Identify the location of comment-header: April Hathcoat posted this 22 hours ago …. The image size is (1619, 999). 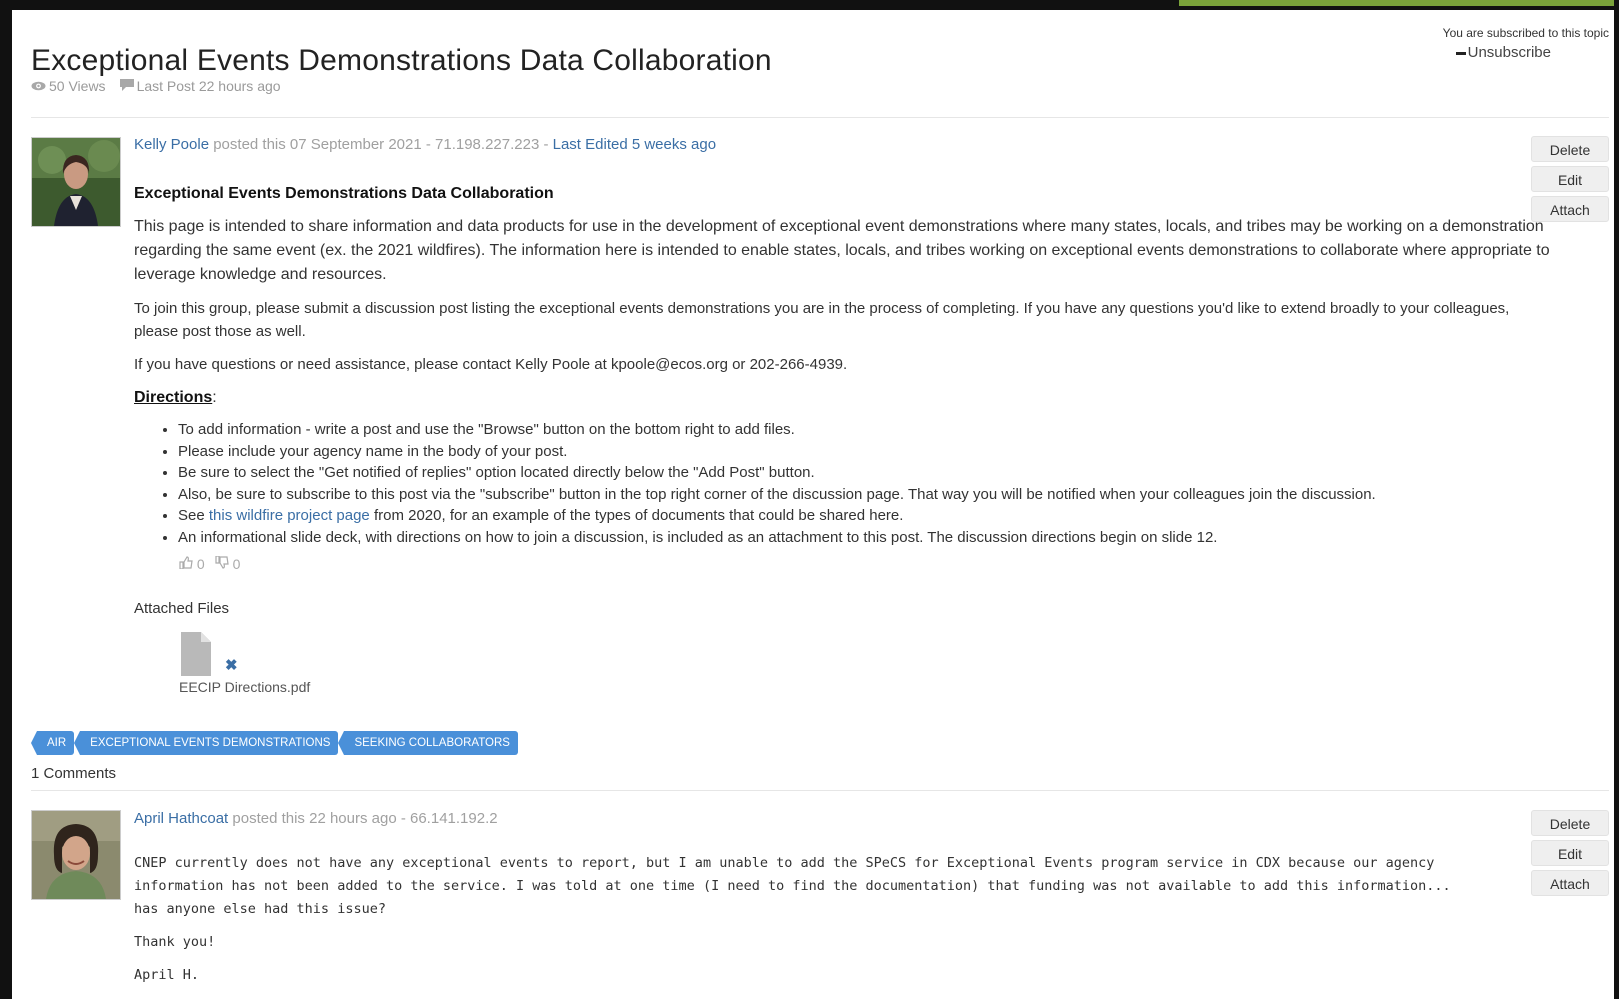
(316, 818).